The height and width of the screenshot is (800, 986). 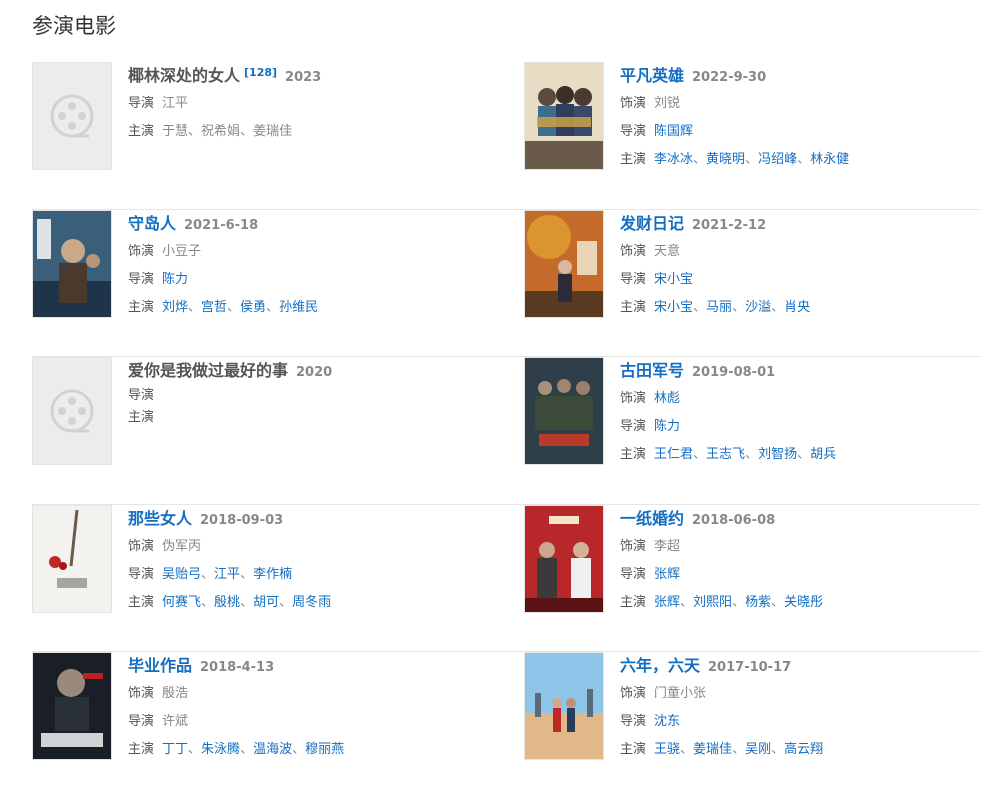 I want to click on cast-link: 何赛飞, so click(x=181, y=602).